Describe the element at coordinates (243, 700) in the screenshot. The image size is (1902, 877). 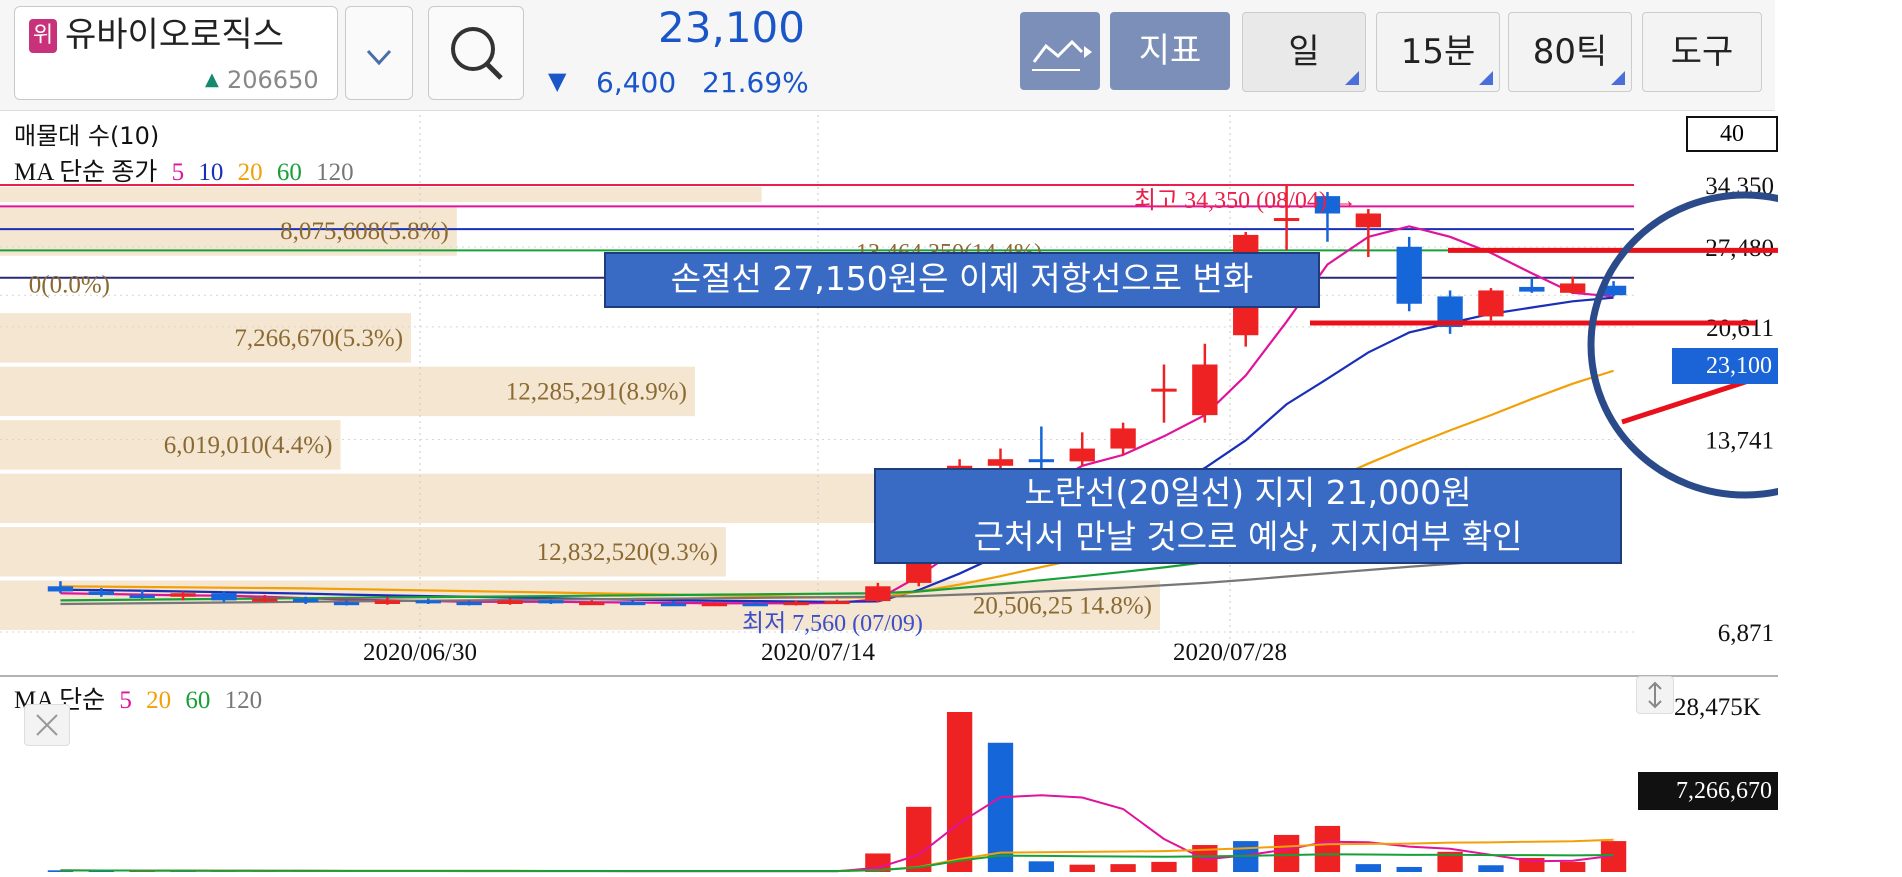
I see `volume-ma-120: 120` at that location.